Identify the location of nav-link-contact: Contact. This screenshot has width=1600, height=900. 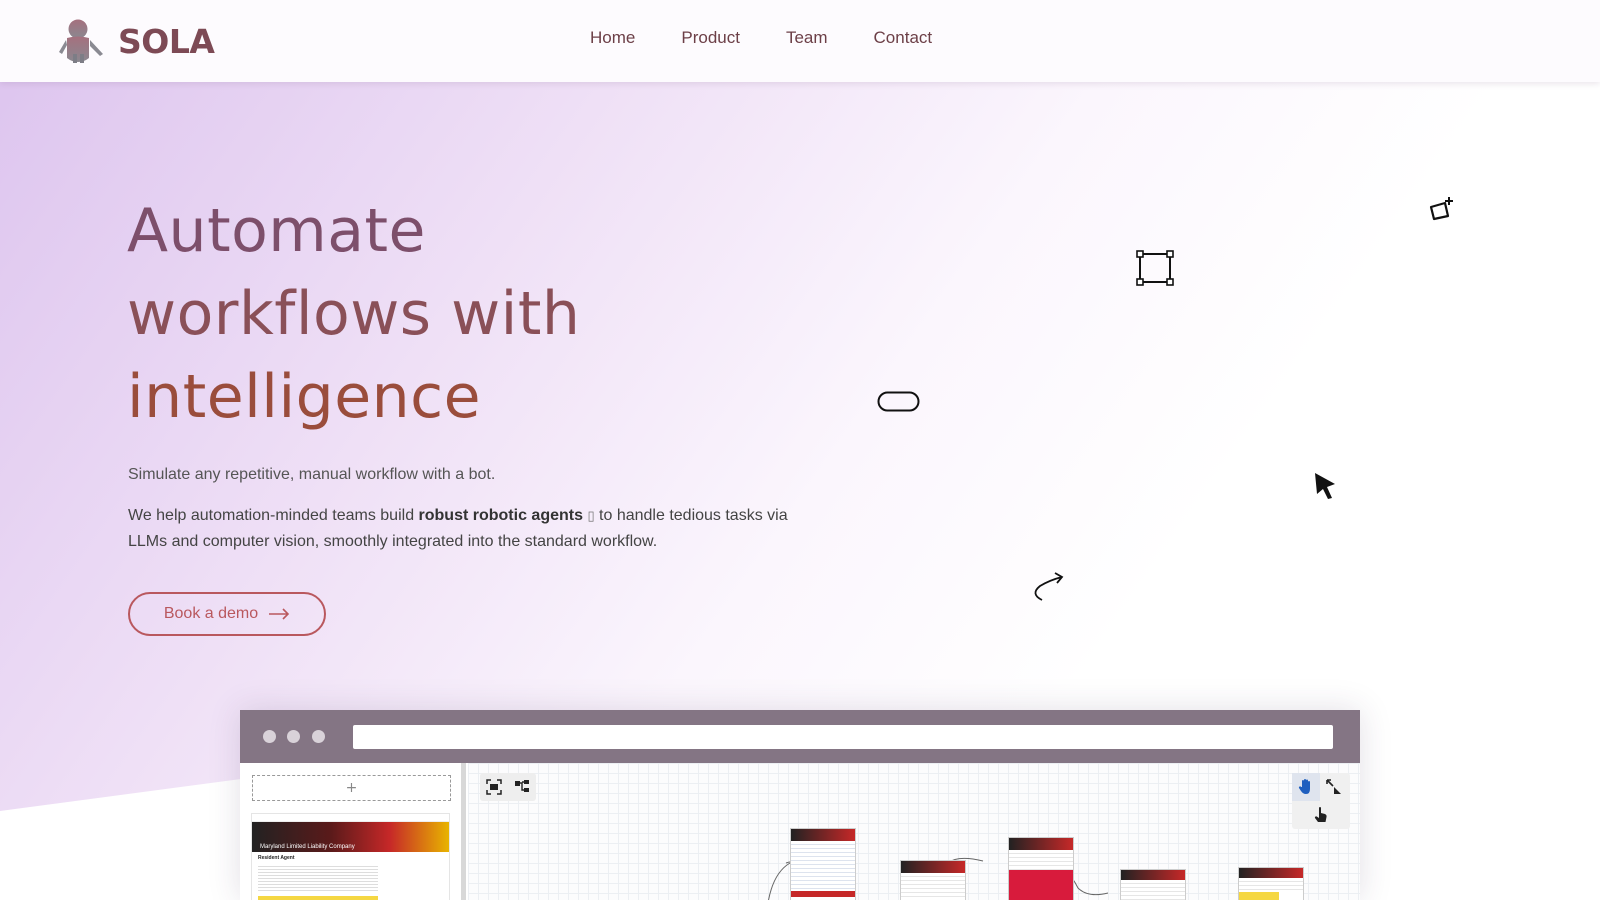
(903, 38).